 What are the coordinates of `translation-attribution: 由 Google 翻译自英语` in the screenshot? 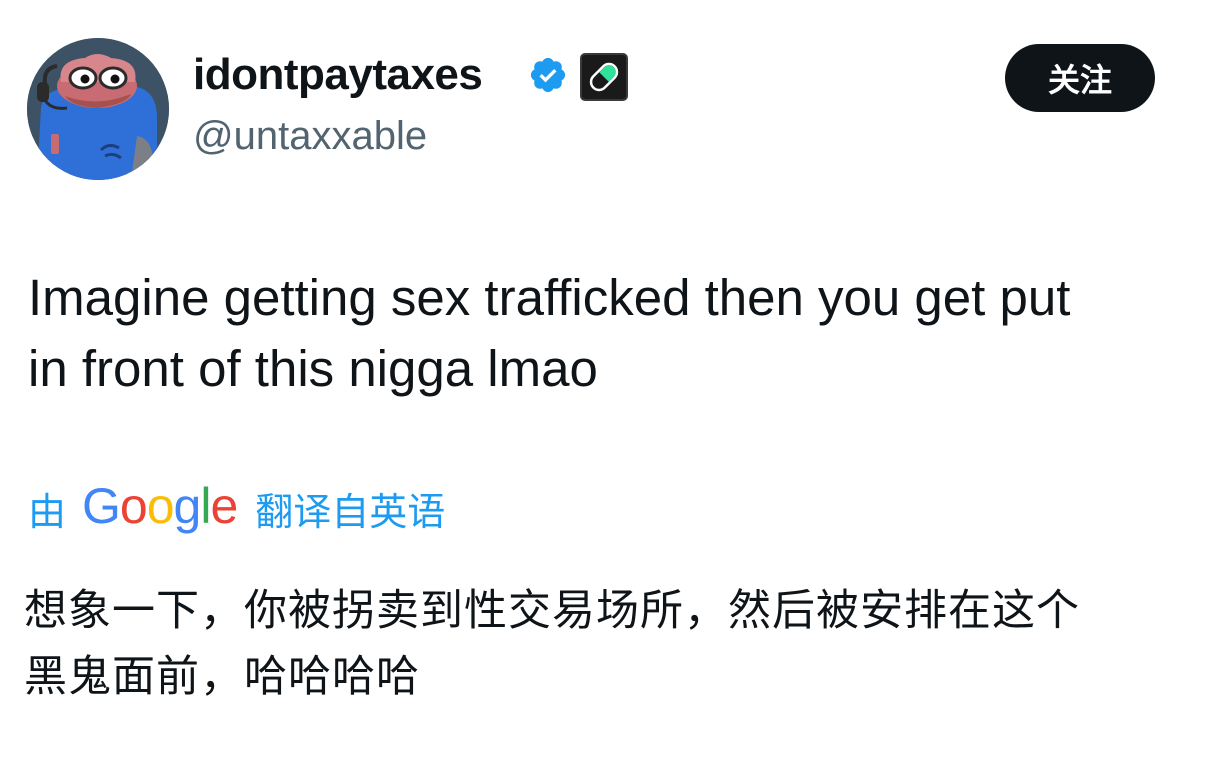 It's located at (236, 508).